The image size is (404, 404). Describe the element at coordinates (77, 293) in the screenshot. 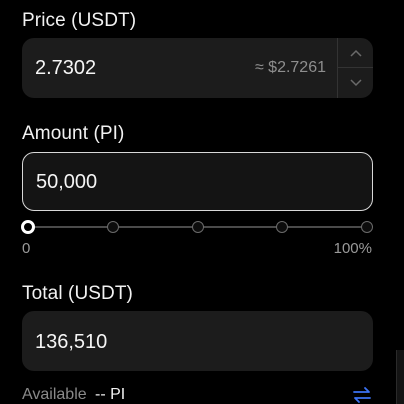

I see `total-label: Total (USDT)` at that location.